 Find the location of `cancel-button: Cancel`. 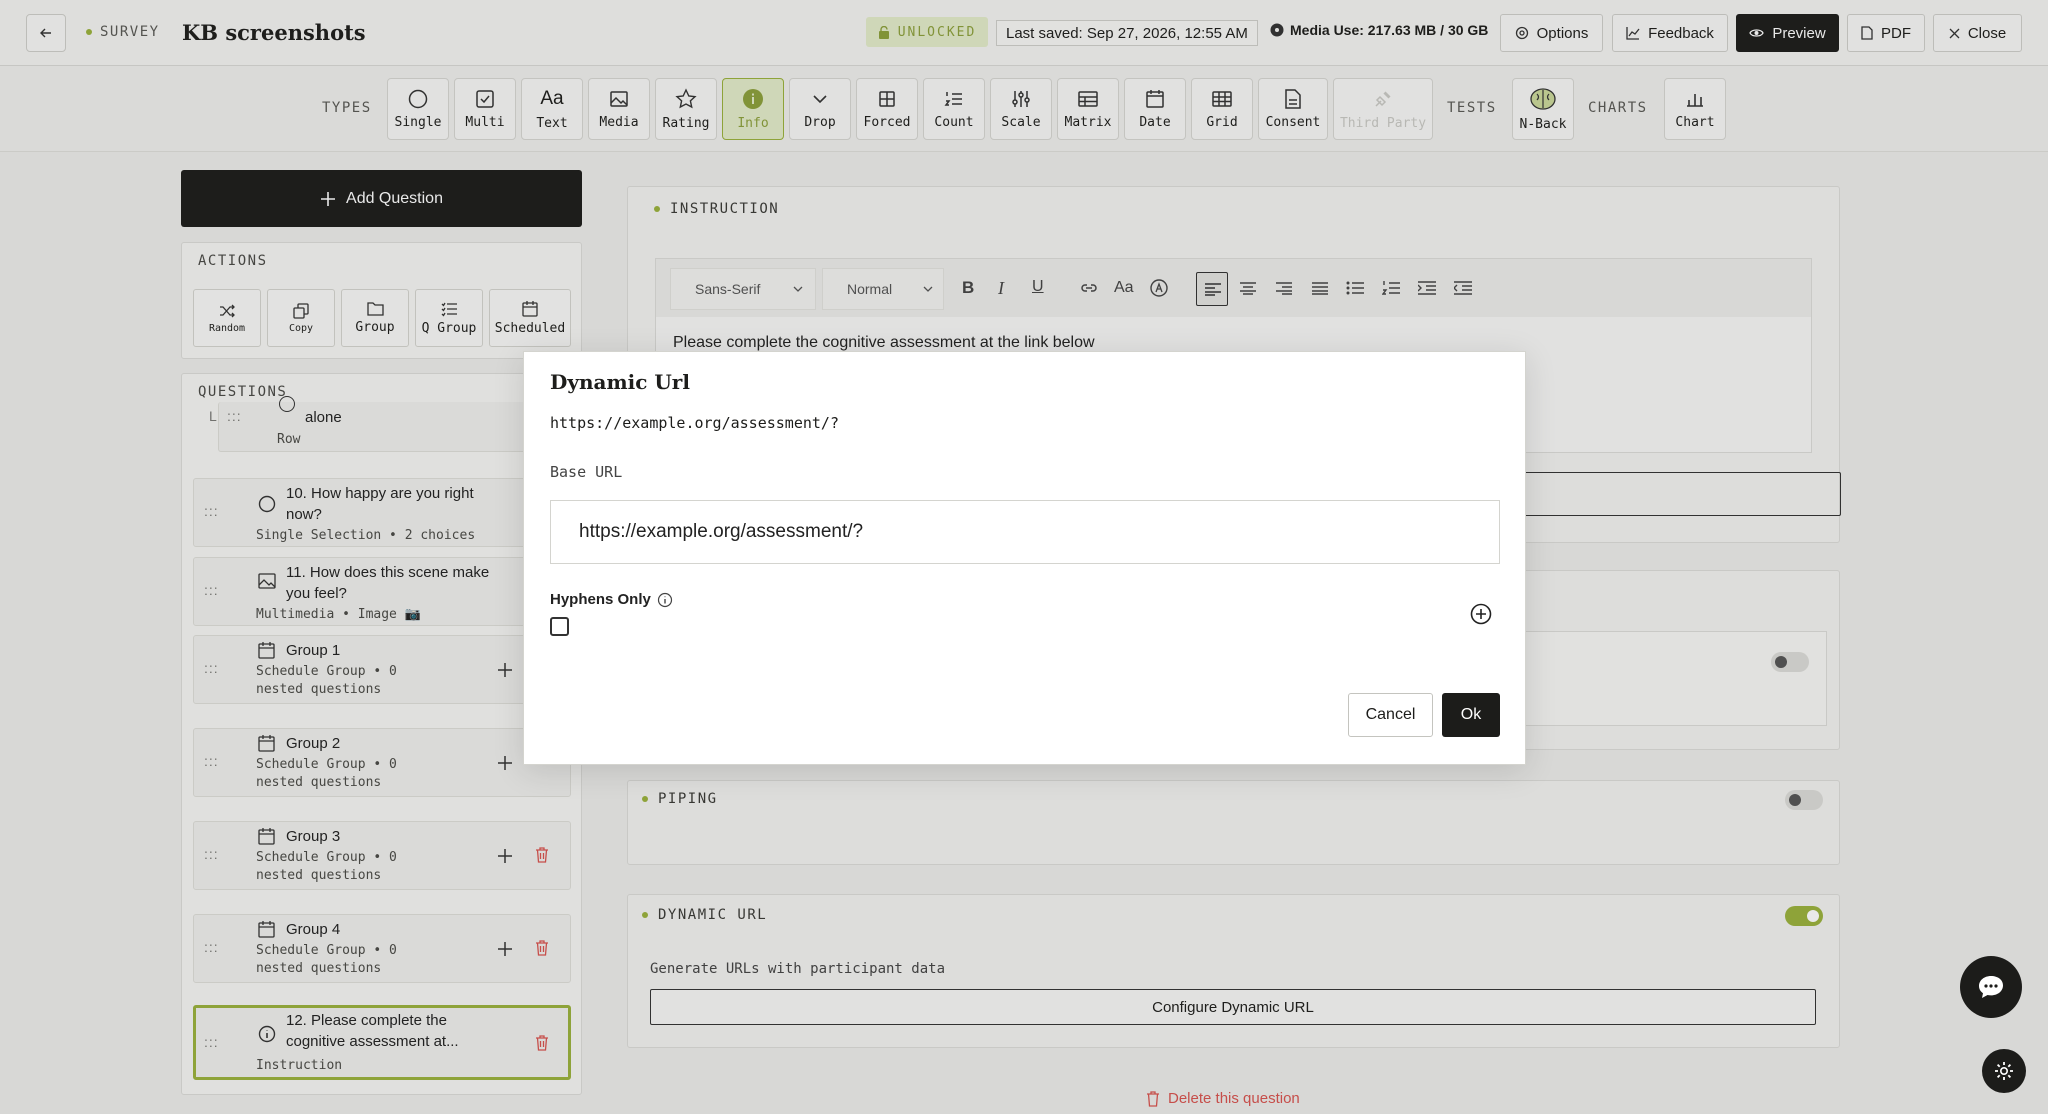

cancel-button: Cancel is located at coordinates (1390, 715).